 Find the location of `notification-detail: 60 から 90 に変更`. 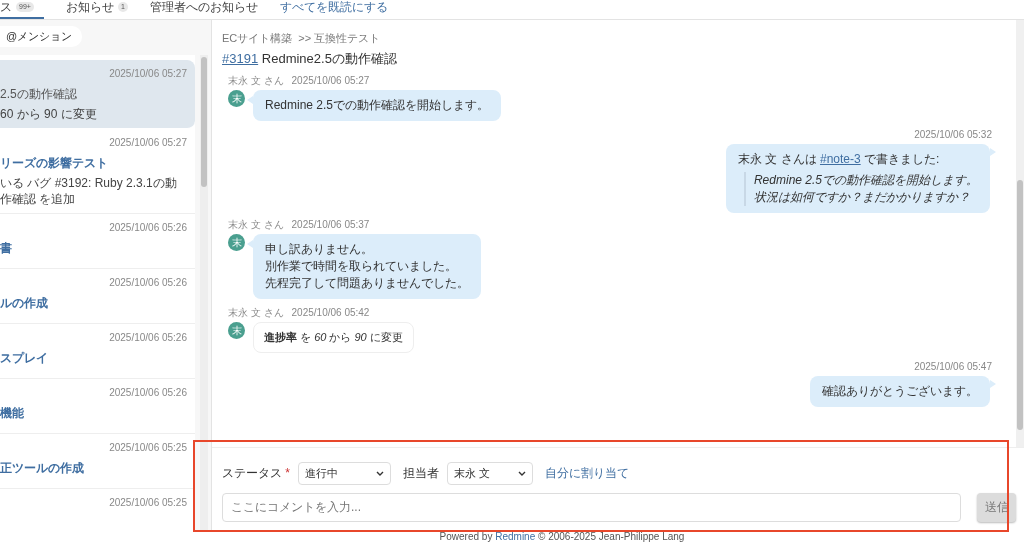

notification-detail: 60 から 90 に変更 is located at coordinates (49, 113).